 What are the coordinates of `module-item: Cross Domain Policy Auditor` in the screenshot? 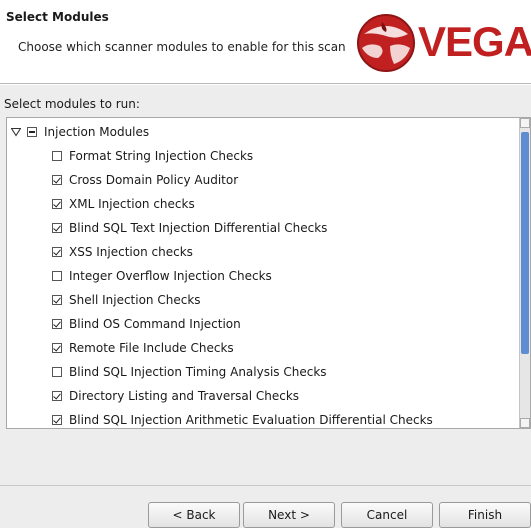 It's located at (145, 180).